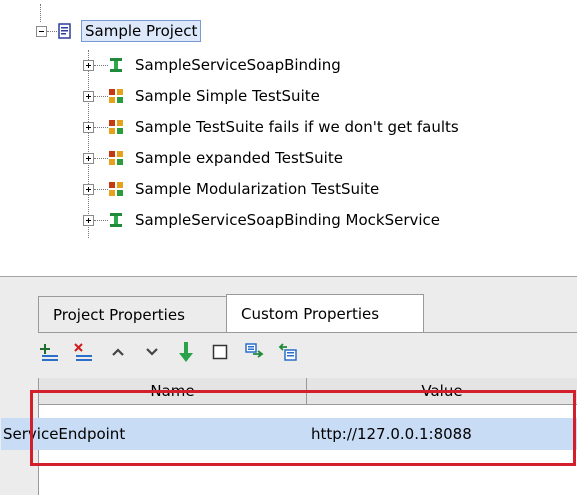  I want to click on tree-label: Sample expanded TestSuite, so click(239, 158).